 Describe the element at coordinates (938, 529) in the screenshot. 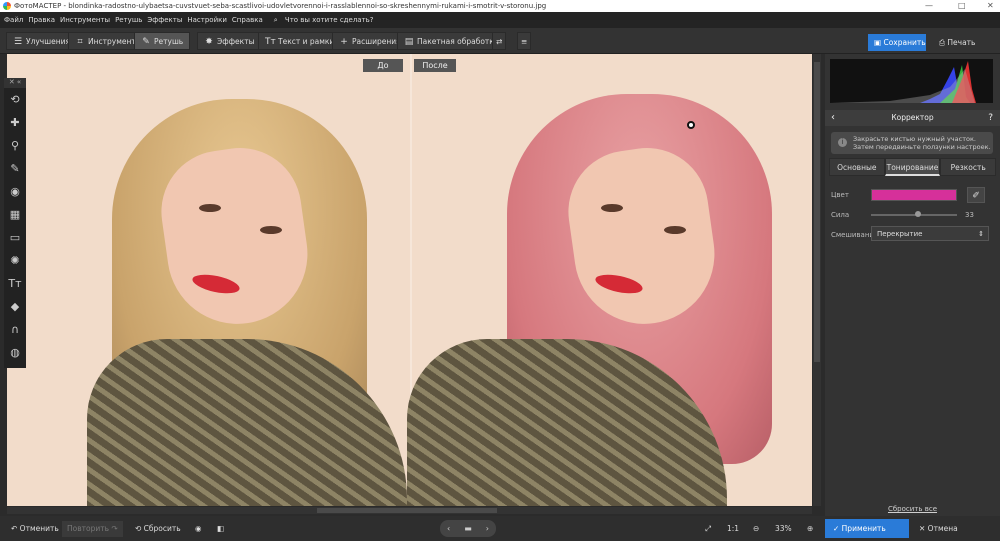

I see `cancel-button: ✕ Отмена` at that location.